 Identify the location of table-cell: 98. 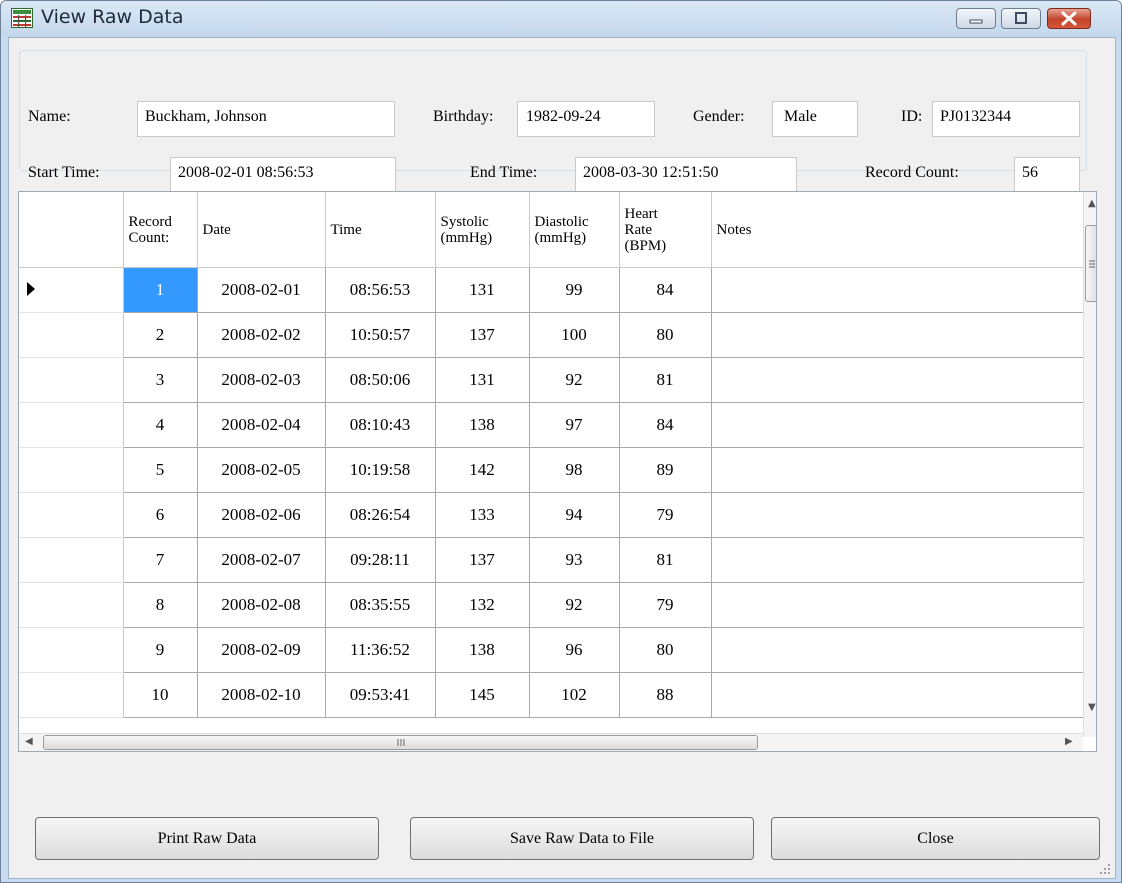
(574, 470).